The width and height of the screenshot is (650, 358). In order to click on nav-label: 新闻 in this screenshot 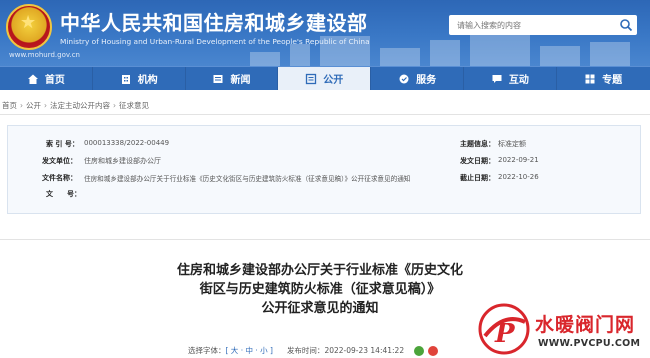, I will do `click(240, 80)`.